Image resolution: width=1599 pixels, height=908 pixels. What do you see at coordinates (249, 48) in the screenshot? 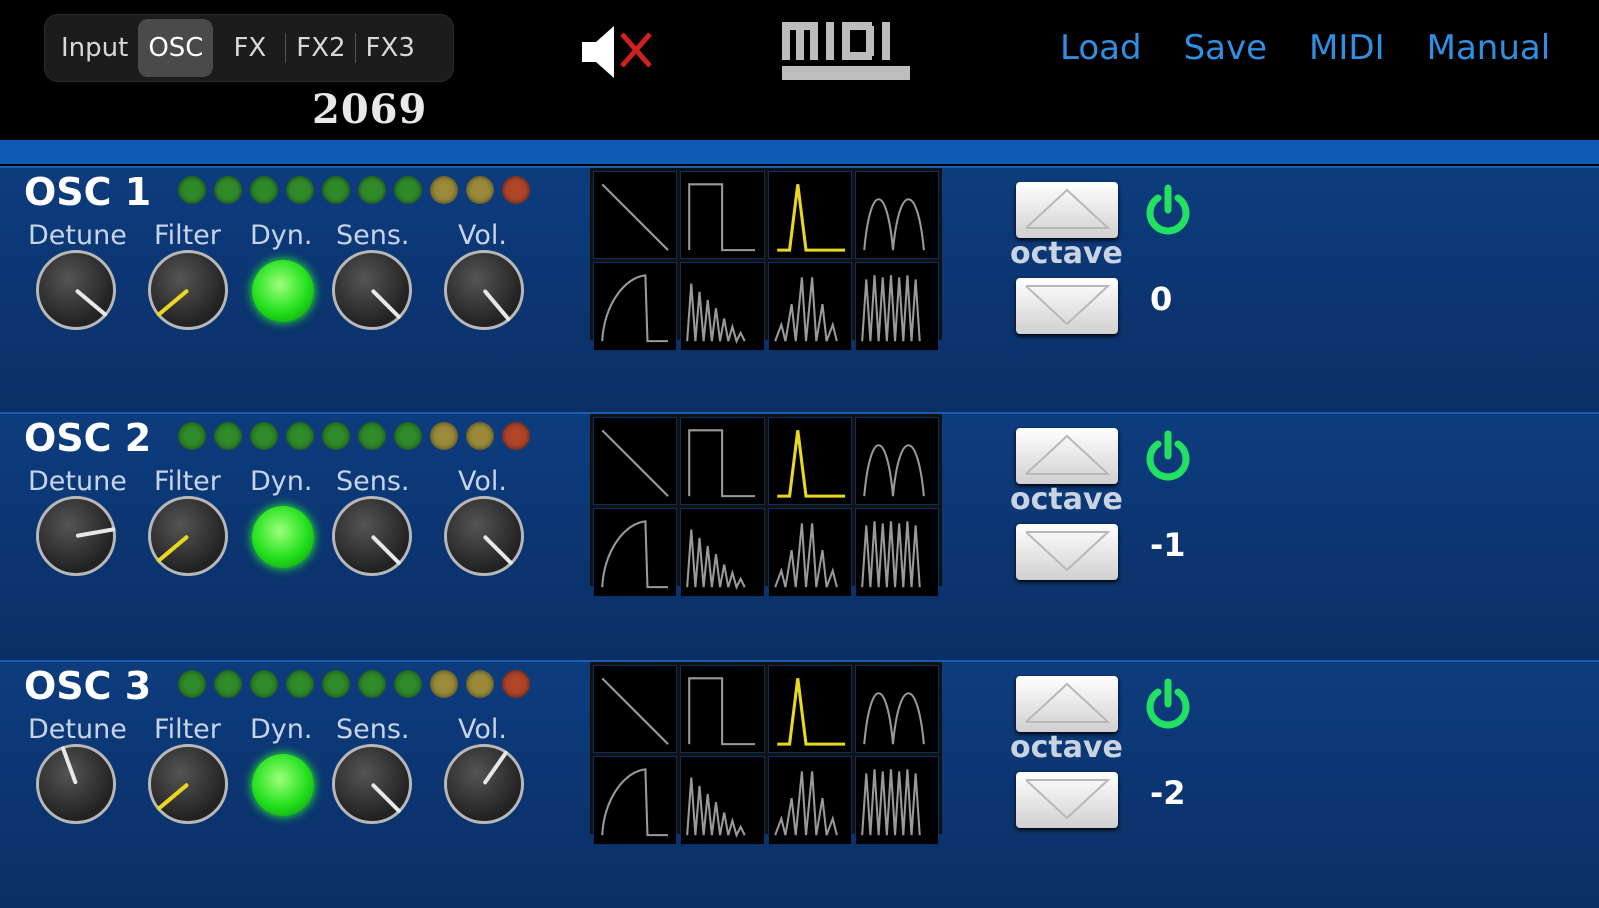
I see `tab-fx: FX` at bounding box center [249, 48].